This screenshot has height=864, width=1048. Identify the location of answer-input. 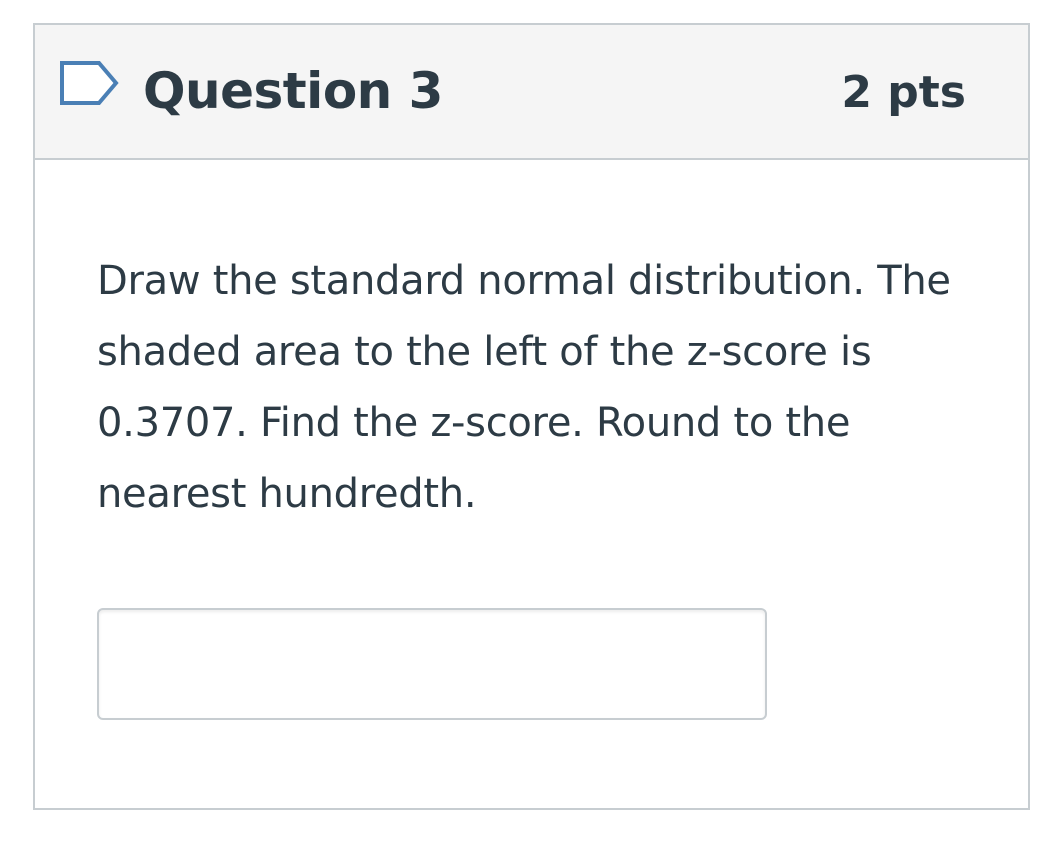
(432, 664).